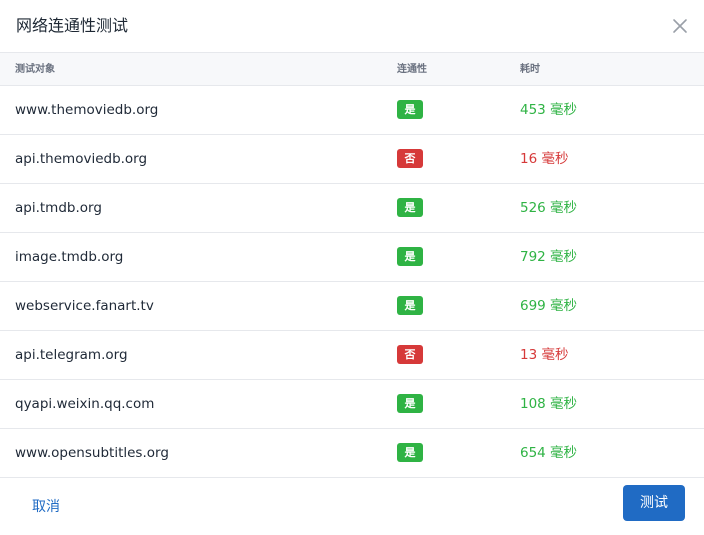  What do you see at coordinates (549, 306) in the screenshot?
I see `elapsed-cell: 699 毫秒` at bounding box center [549, 306].